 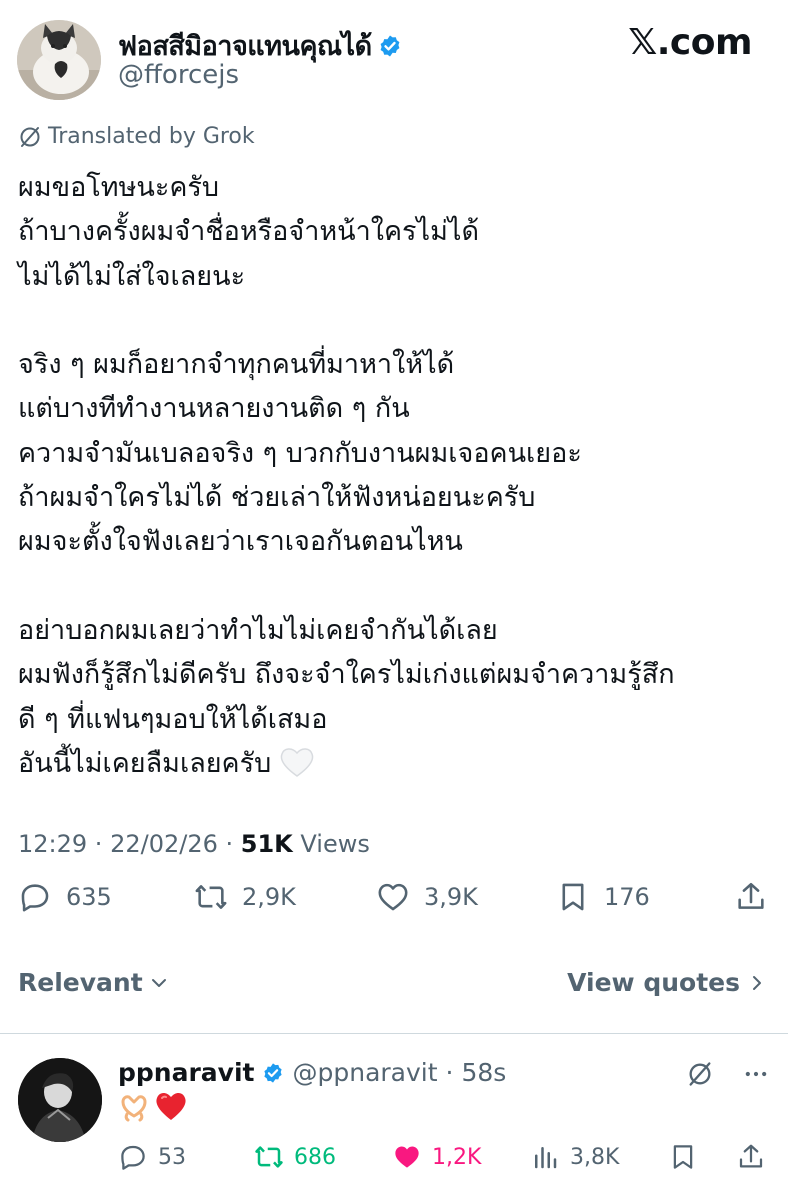 I want to click on author-avatar, so click(x=59, y=60).